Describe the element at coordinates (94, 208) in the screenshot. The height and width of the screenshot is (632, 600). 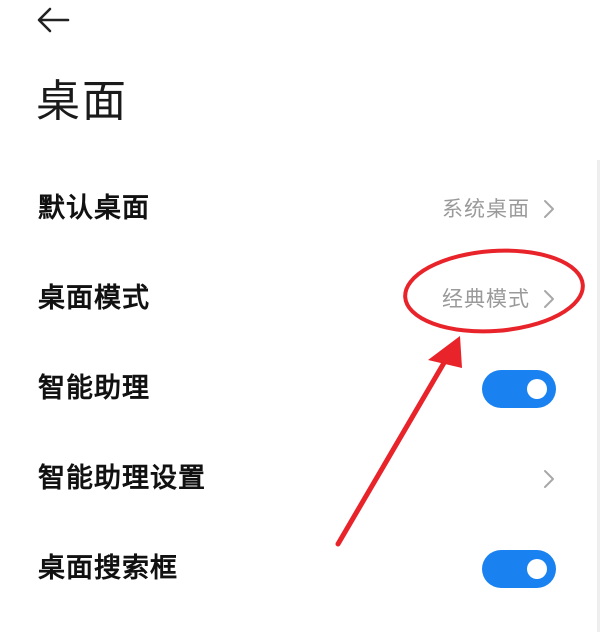
I see `default-desktop-label: 默认桌面` at that location.